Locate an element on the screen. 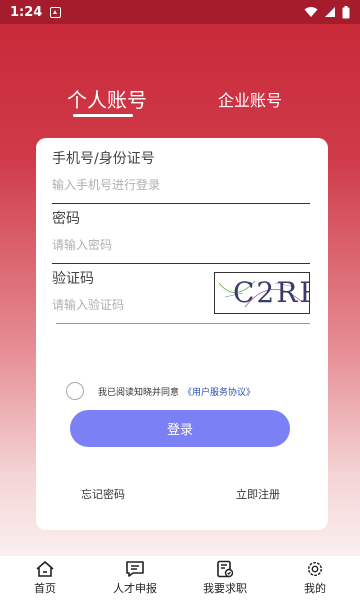 This screenshot has width=360, height=600. job-icon is located at coordinates (225, 569).